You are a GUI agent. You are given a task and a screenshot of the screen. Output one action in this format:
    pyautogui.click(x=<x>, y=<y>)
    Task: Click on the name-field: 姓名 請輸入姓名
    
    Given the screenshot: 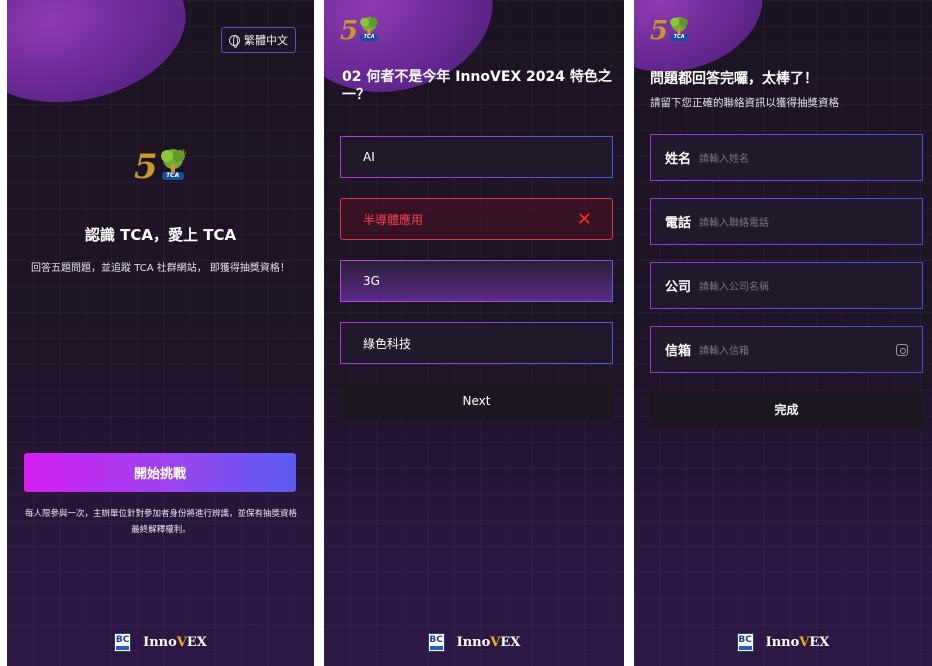 What is the action you would take?
    pyautogui.click(x=786, y=157)
    